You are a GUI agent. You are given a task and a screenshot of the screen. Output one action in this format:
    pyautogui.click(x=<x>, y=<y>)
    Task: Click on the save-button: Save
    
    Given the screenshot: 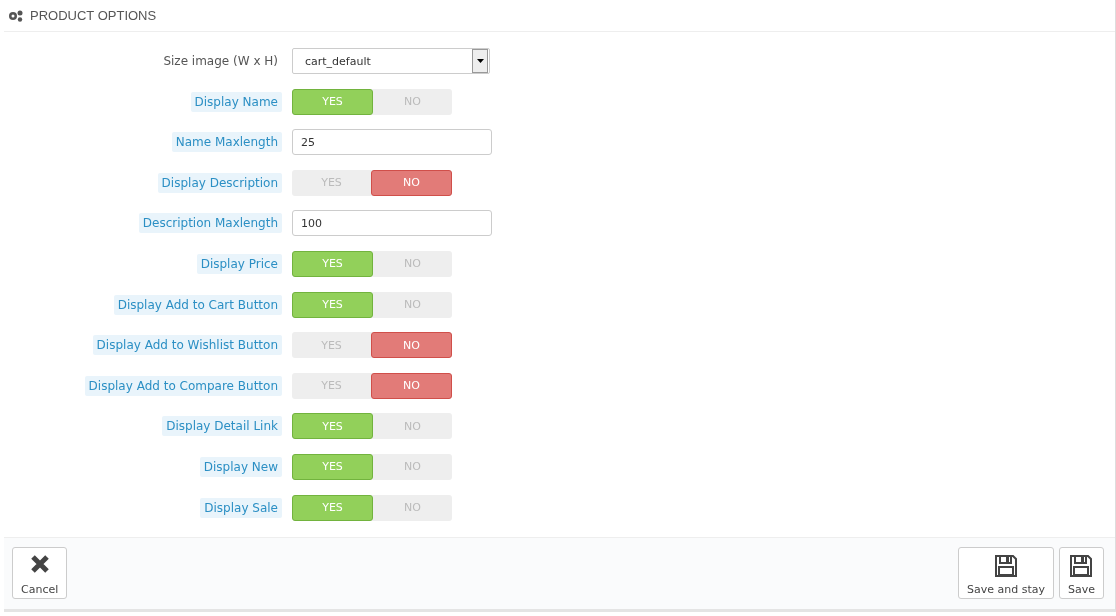 What is the action you would take?
    pyautogui.click(x=1081, y=573)
    